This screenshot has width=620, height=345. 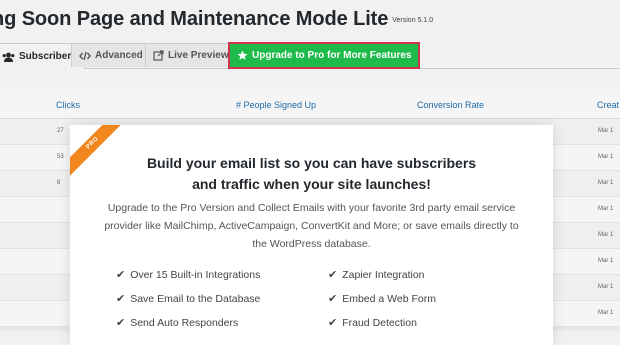 What do you see at coordinates (379, 322) in the screenshot?
I see `feature-label: Fraud Detection` at bounding box center [379, 322].